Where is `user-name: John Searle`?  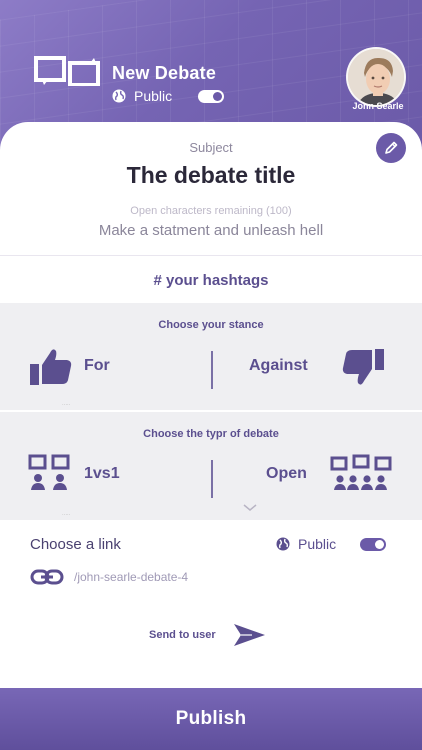 user-name: John Searle is located at coordinates (378, 106).